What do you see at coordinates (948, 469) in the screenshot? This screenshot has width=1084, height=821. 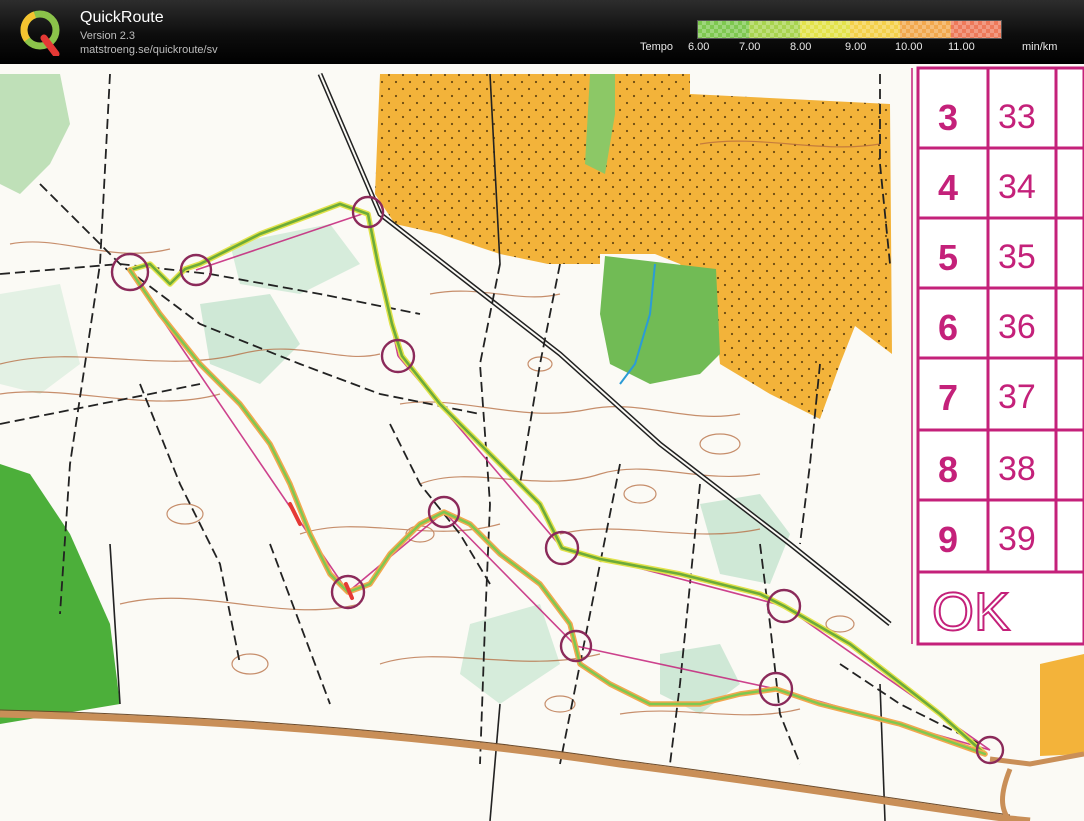 I see `control-code-left: 8` at bounding box center [948, 469].